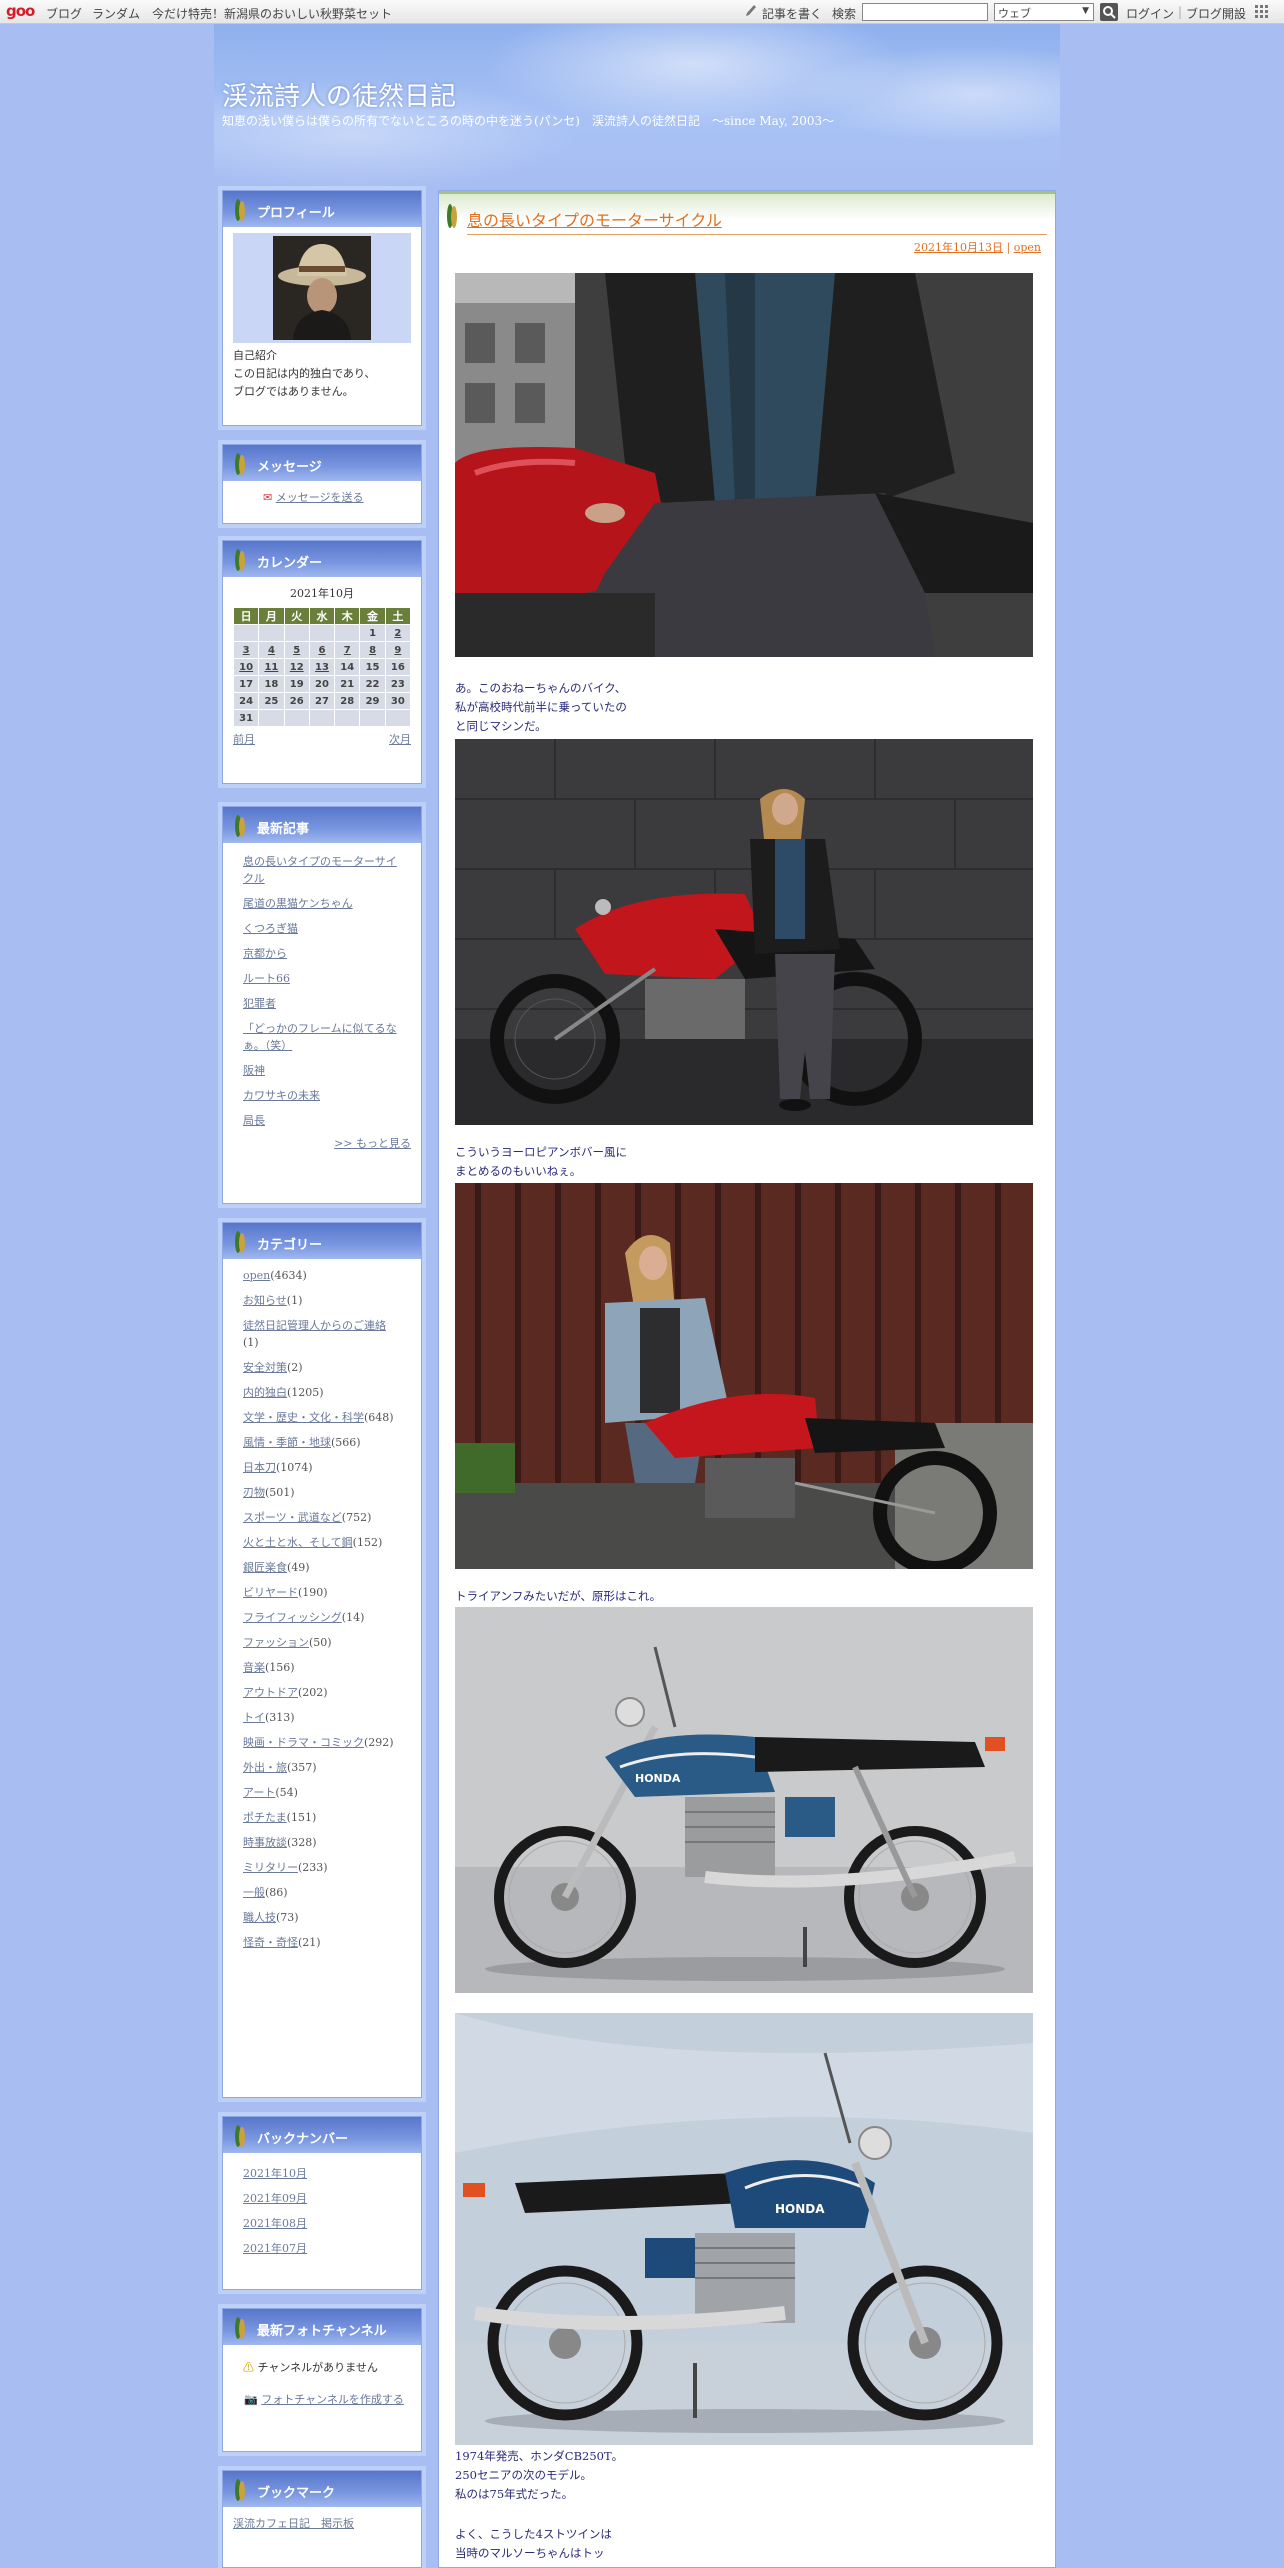 This screenshot has height=2568, width=1284. Describe the element at coordinates (116, 13) in the screenshot. I see `toolbar-link-random: ランダム` at that location.